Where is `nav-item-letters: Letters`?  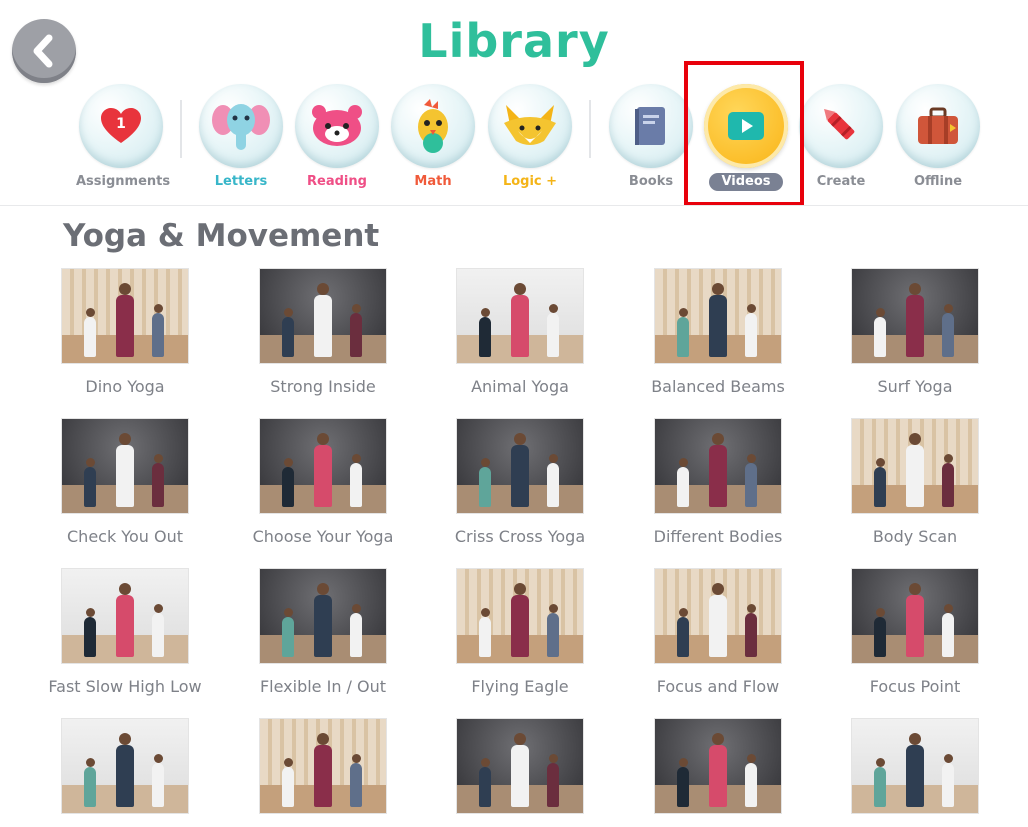 nav-item-letters: Letters is located at coordinates (241, 137).